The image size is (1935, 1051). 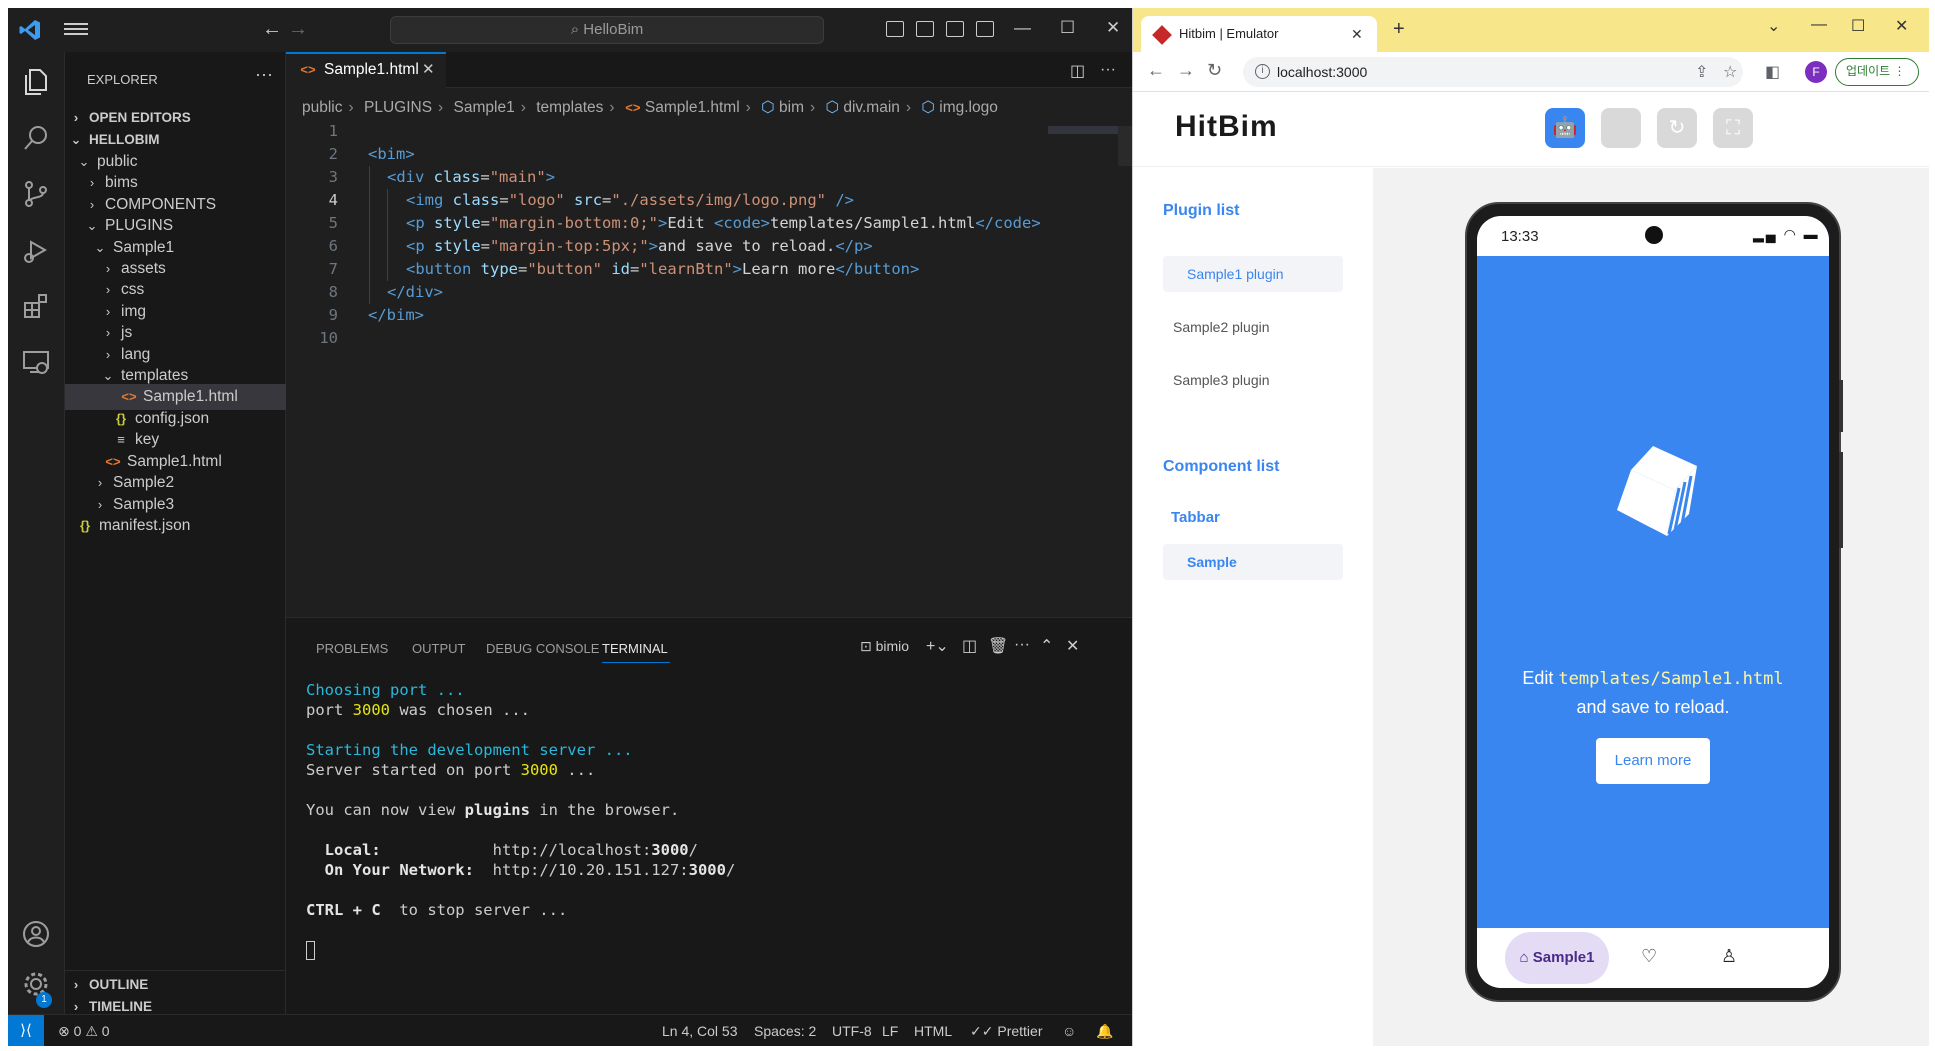 What do you see at coordinates (26, 1030) in the screenshot?
I see `remote-indicator-icon: ⟩⟨` at bounding box center [26, 1030].